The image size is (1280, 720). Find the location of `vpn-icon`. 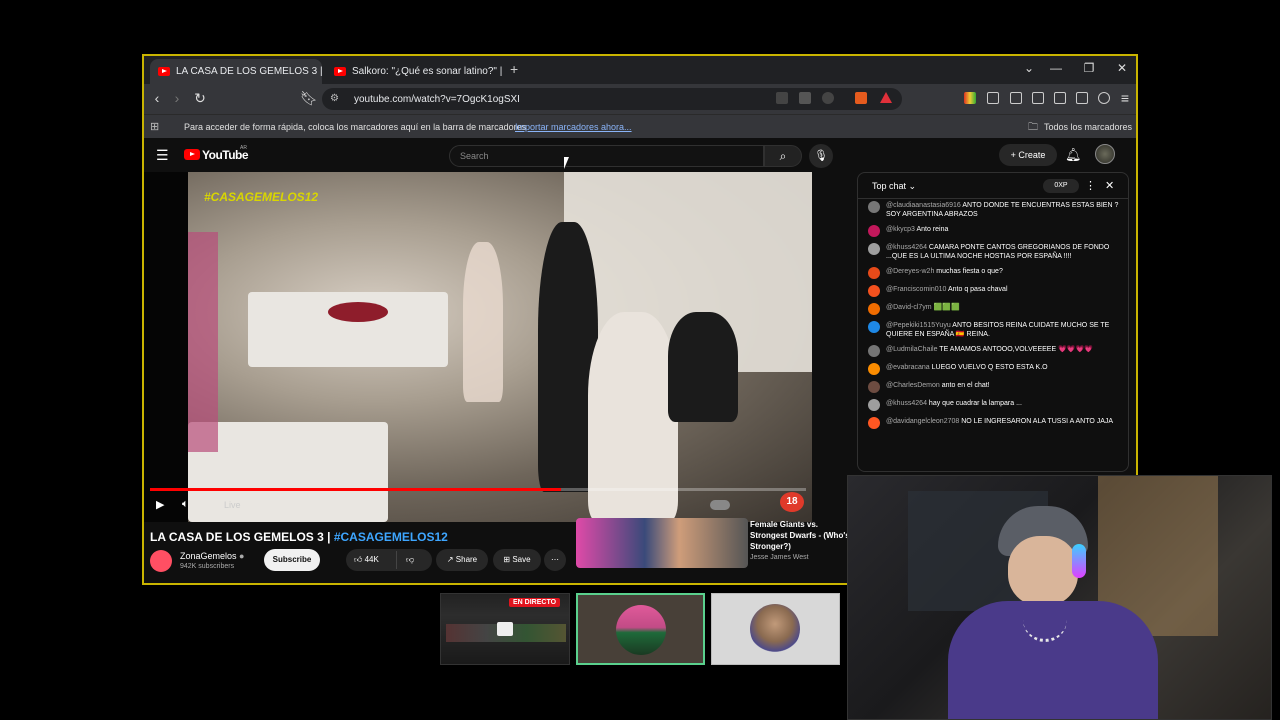

vpn-icon is located at coordinates (1104, 98).